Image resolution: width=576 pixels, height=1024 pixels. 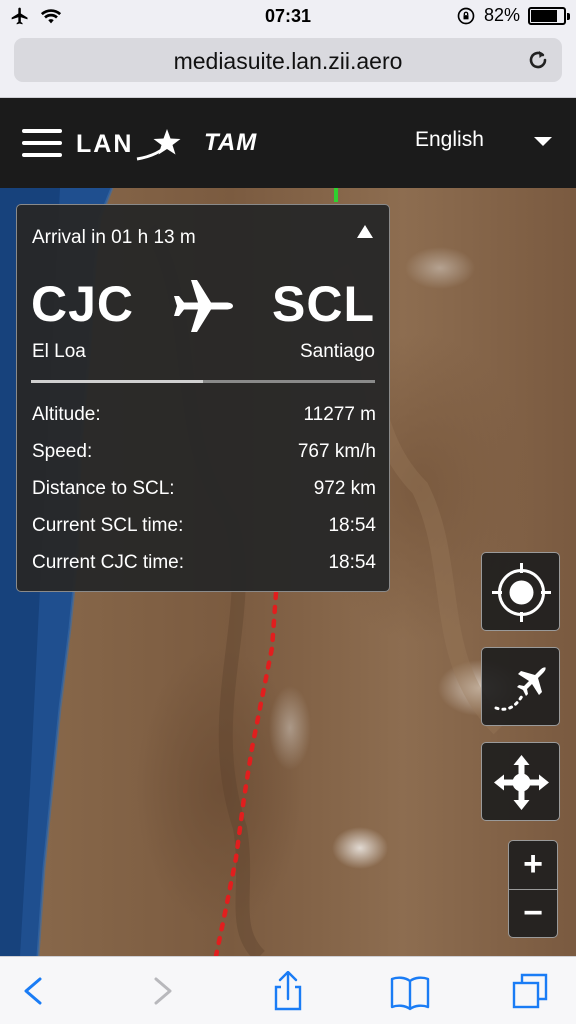 What do you see at coordinates (246, 773) in the screenshot?
I see `route-remaining-segment` at bounding box center [246, 773].